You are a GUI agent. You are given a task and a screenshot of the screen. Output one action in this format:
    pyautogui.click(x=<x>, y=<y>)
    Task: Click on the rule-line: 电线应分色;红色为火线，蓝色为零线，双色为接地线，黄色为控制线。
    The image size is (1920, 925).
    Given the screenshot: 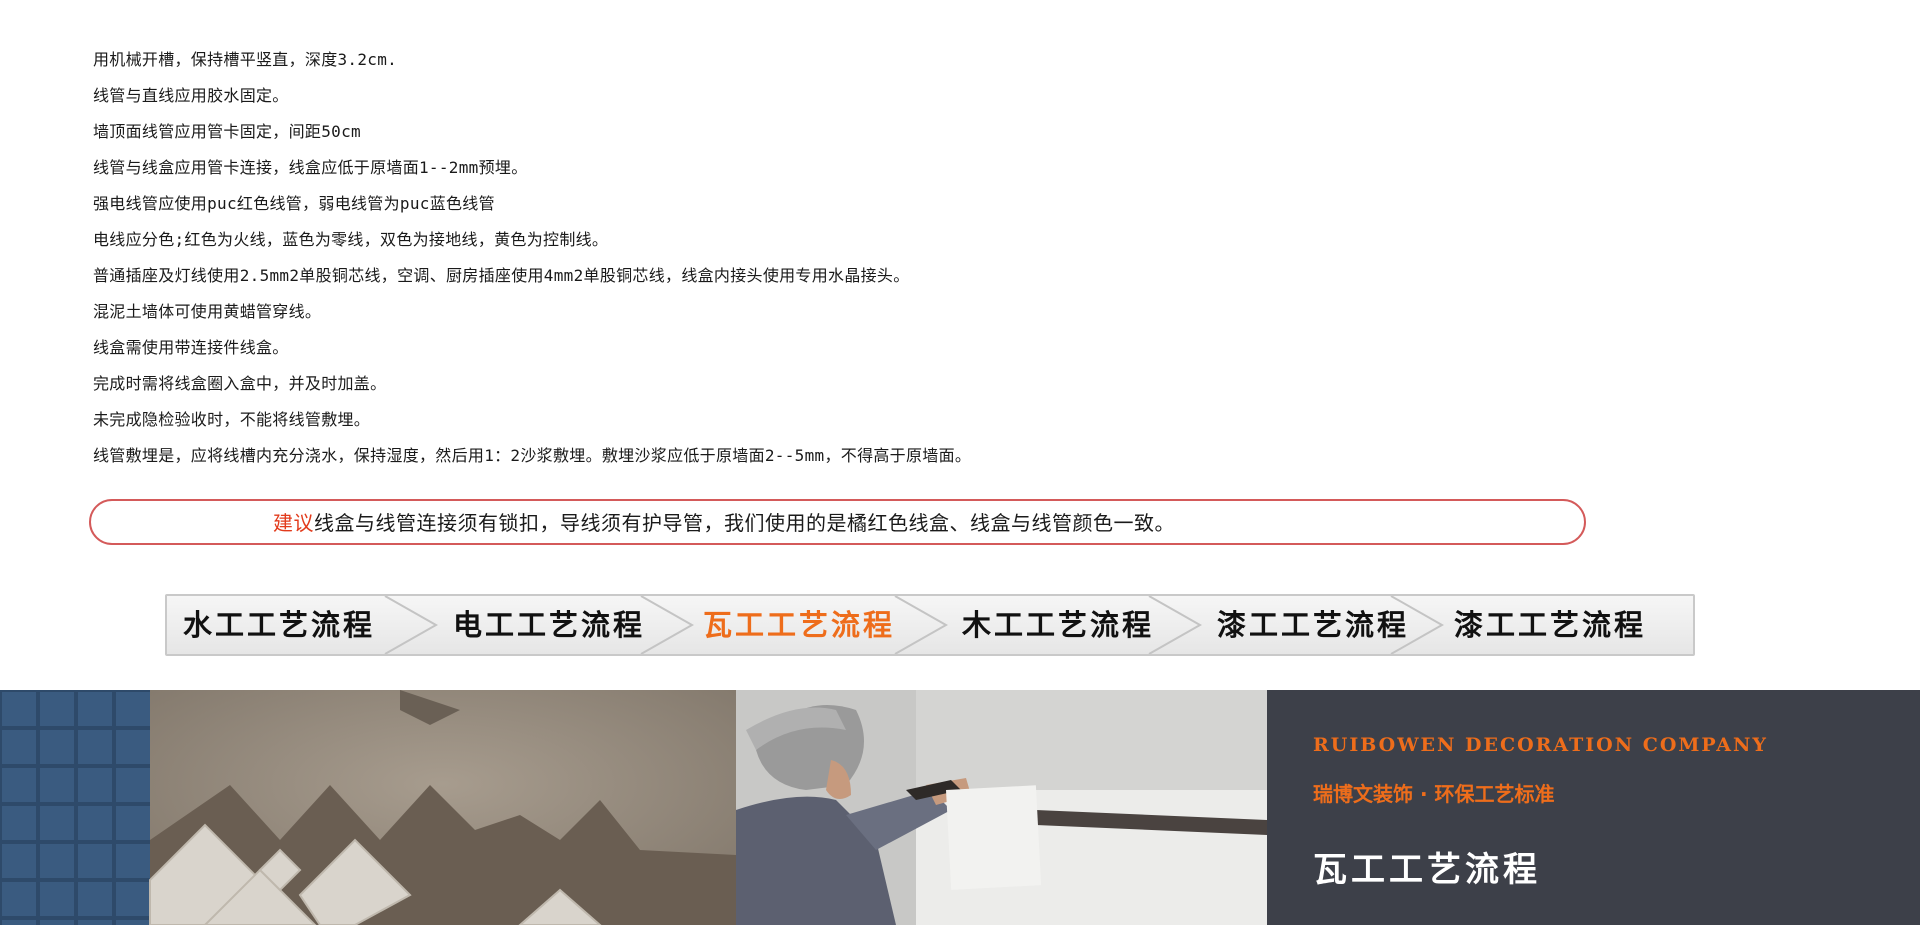 What is the action you would take?
    pyautogui.click(x=351, y=239)
    